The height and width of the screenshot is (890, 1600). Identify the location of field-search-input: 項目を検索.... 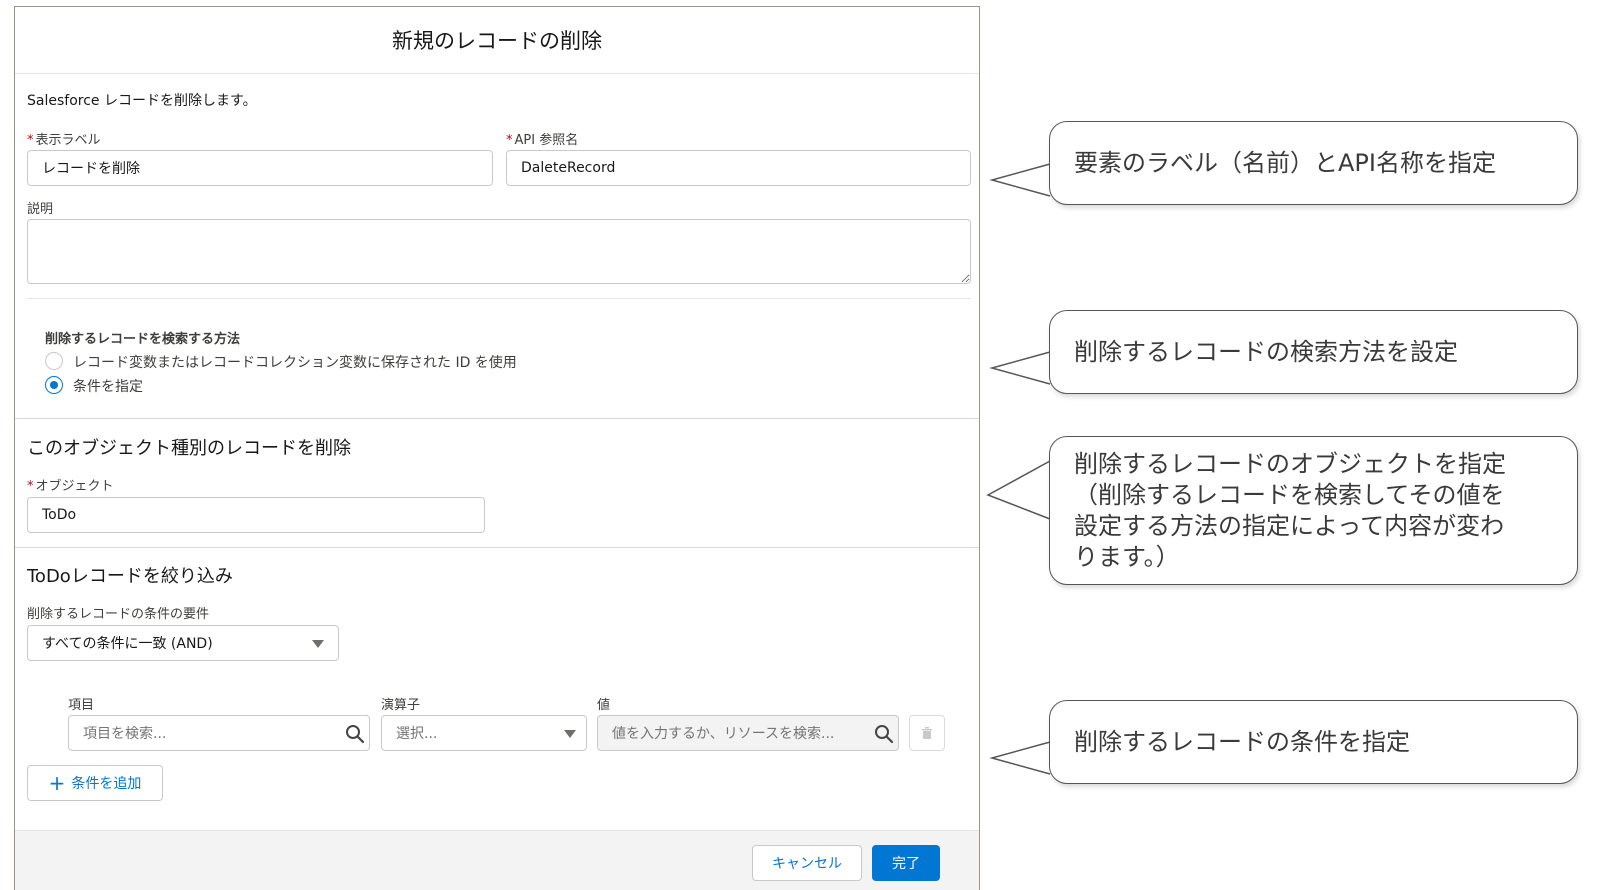
(219, 733).